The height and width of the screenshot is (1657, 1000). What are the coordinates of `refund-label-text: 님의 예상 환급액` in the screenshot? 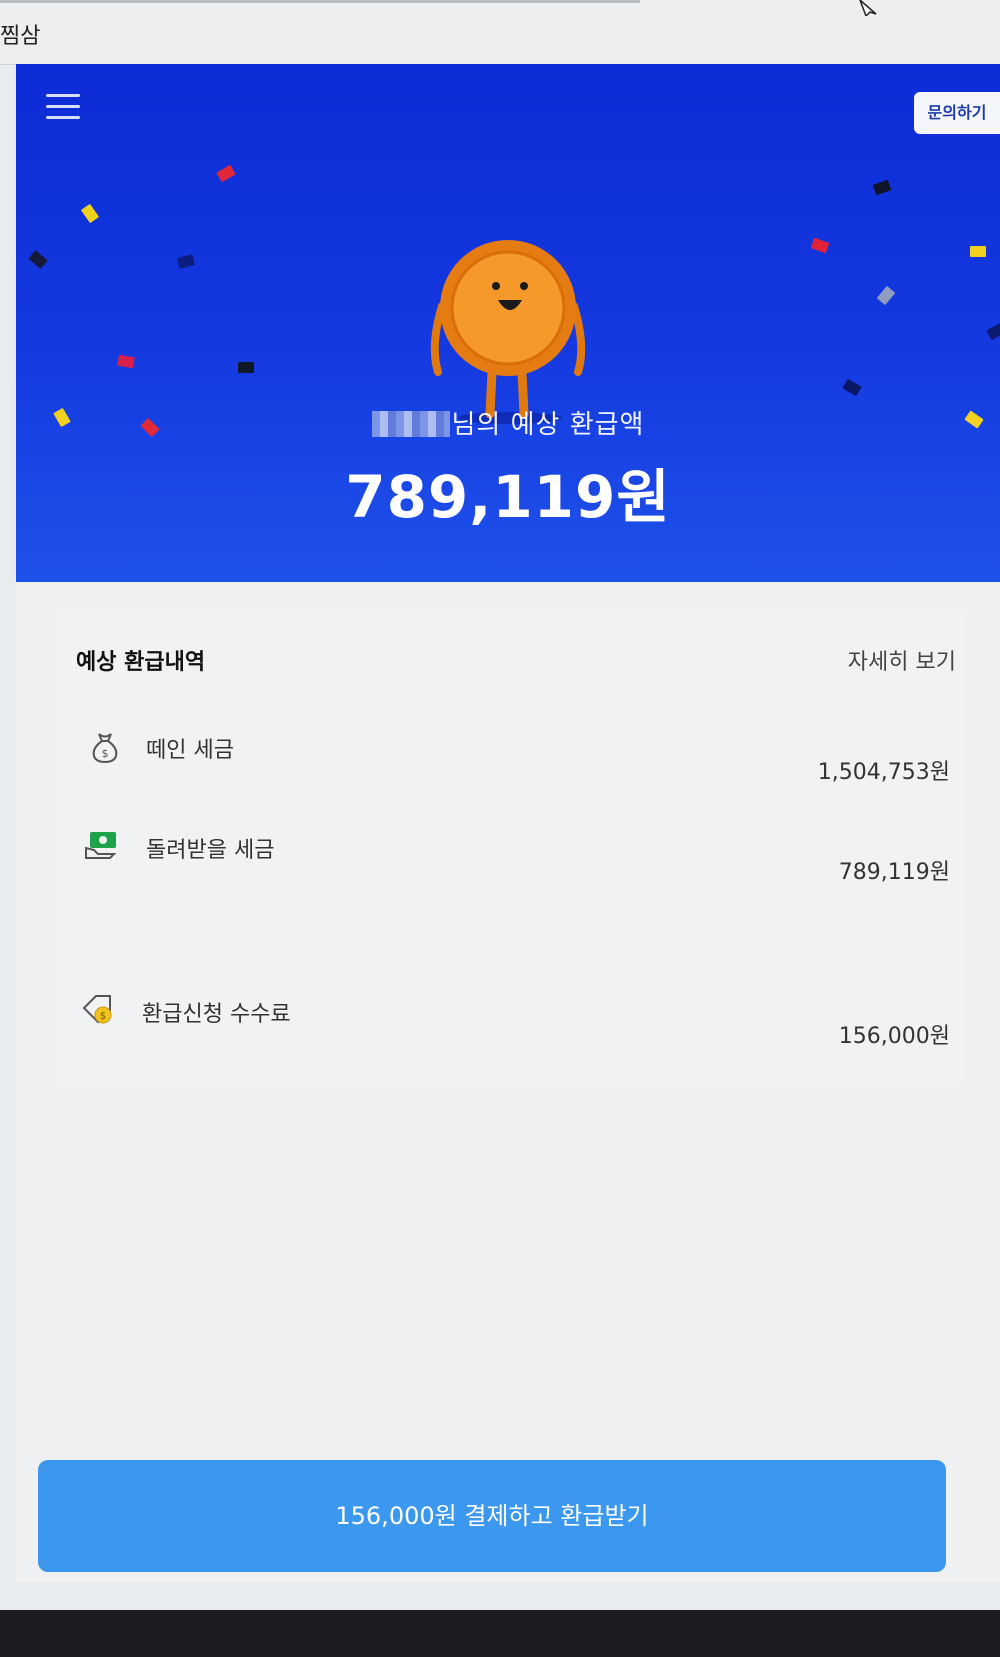 It's located at (548, 425).